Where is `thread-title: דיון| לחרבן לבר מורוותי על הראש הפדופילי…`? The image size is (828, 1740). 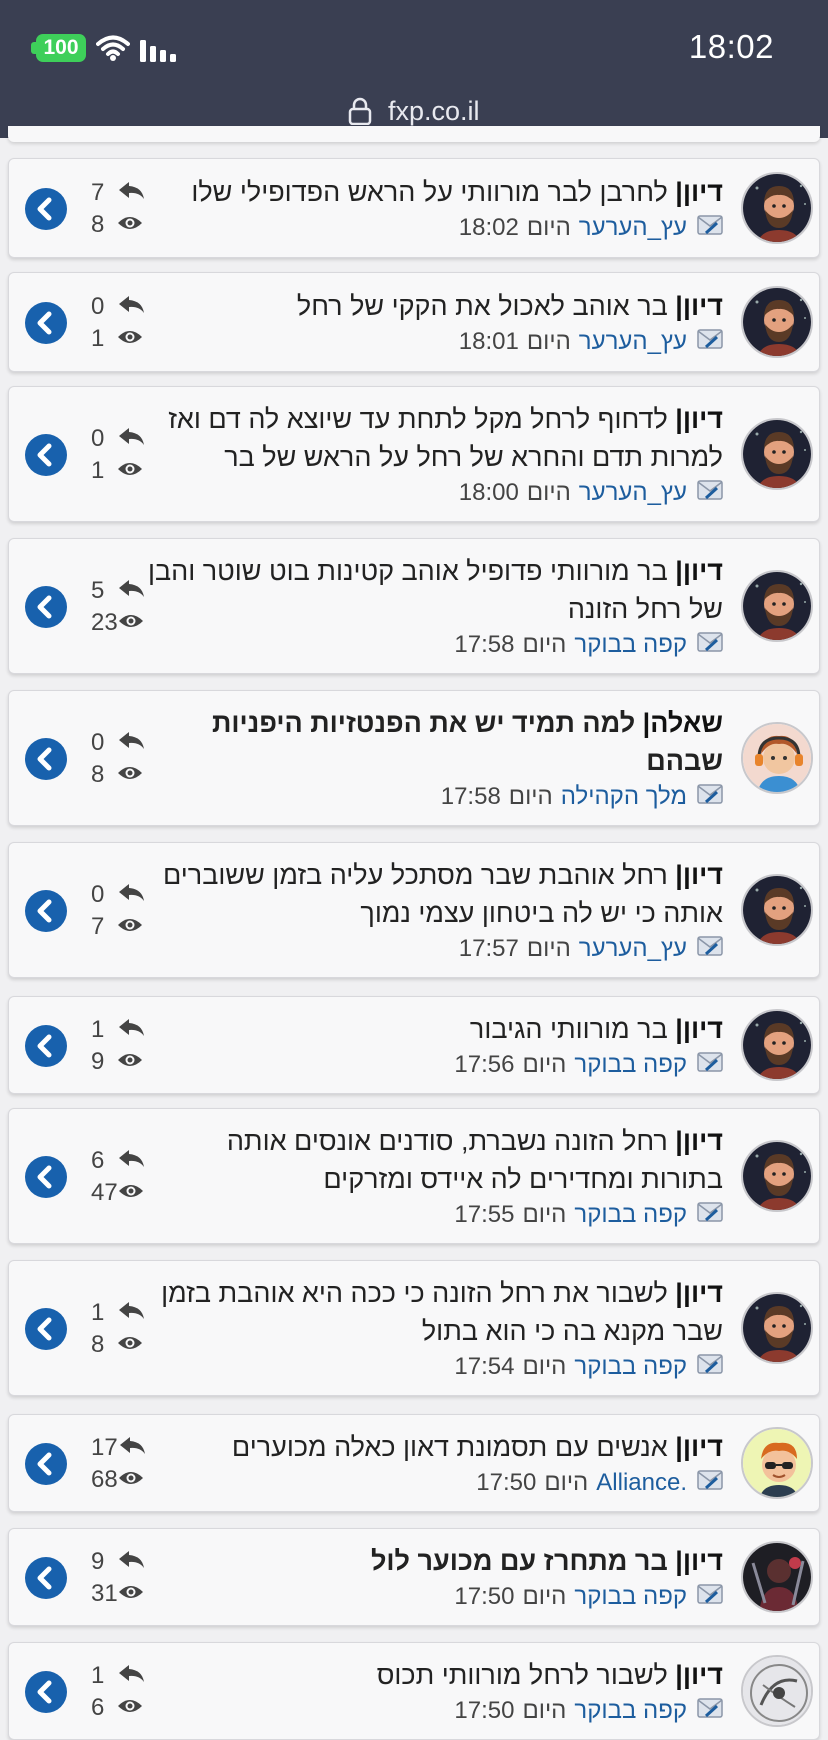
thread-title: דיון| לחרבן לבר מורוותי על הראש הפדופילי… is located at coordinates (433, 192).